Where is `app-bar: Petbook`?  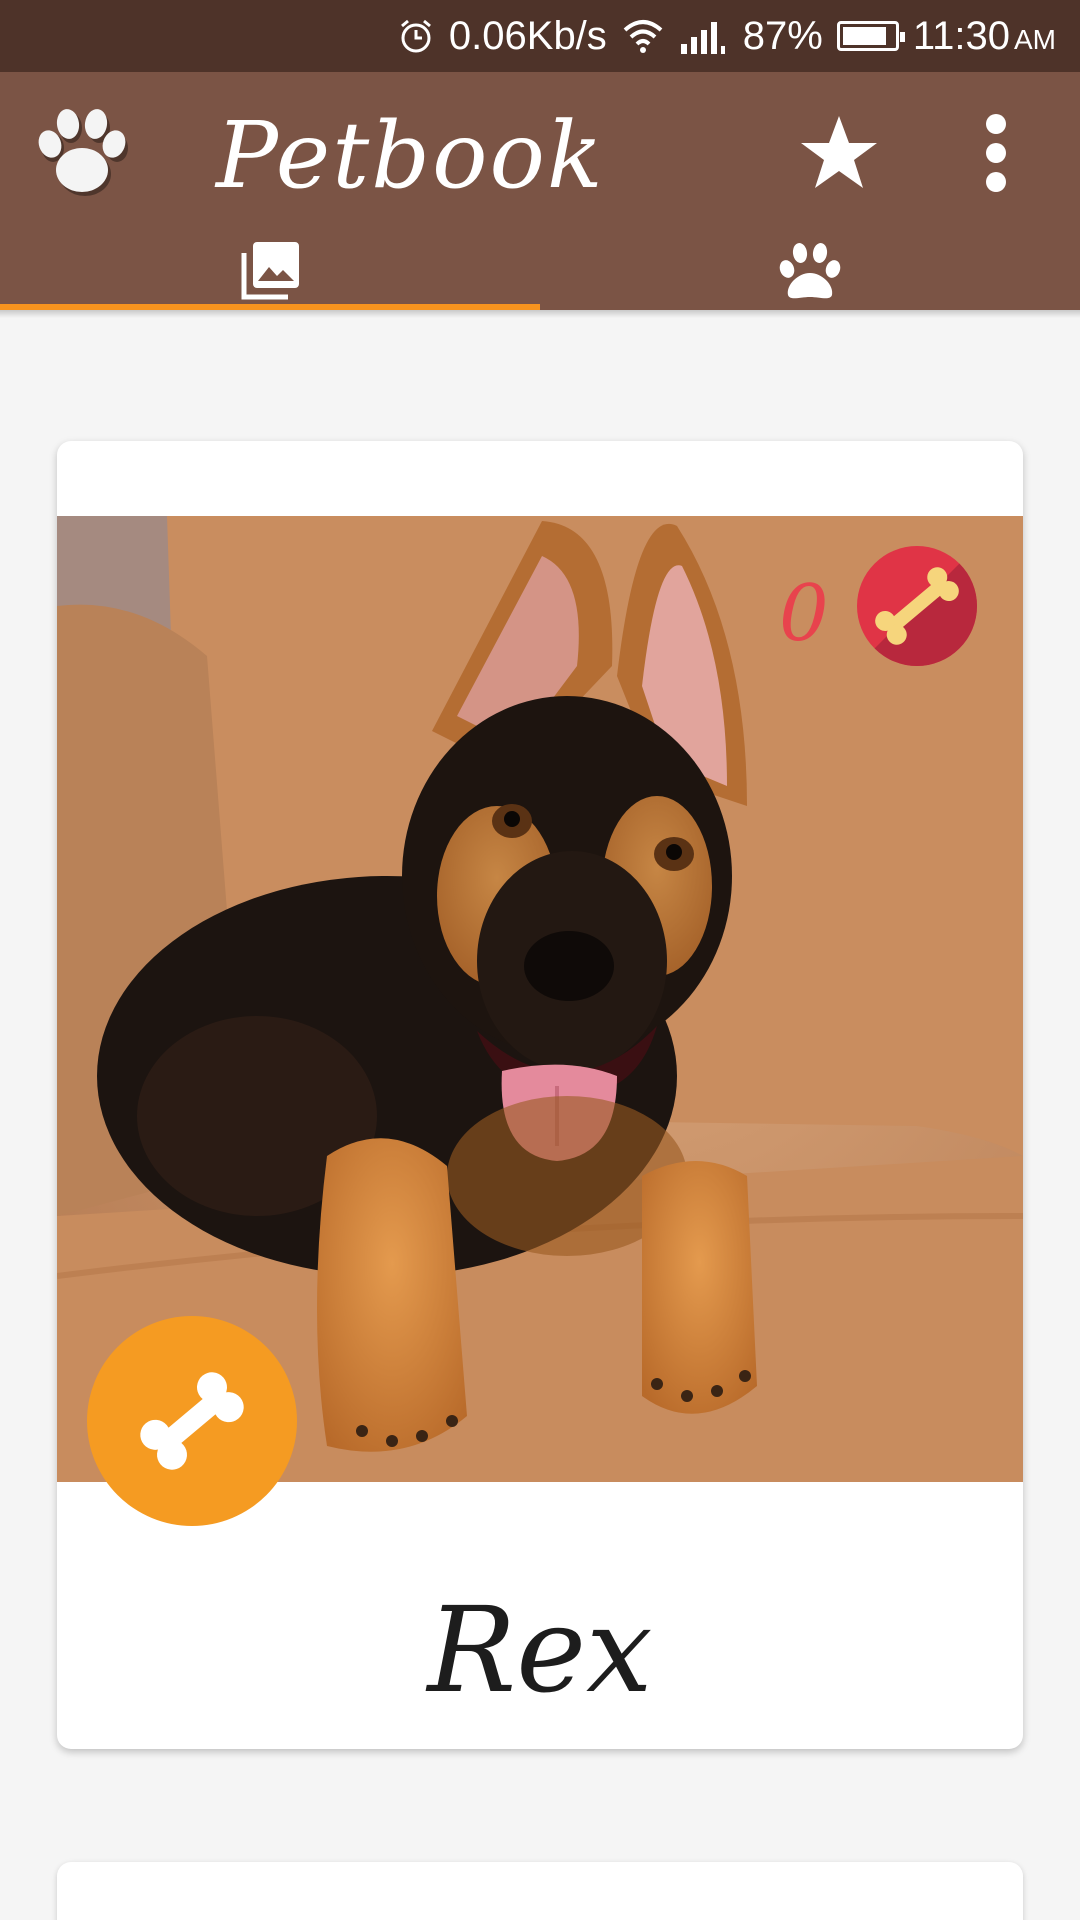 app-bar: Petbook is located at coordinates (540, 191).